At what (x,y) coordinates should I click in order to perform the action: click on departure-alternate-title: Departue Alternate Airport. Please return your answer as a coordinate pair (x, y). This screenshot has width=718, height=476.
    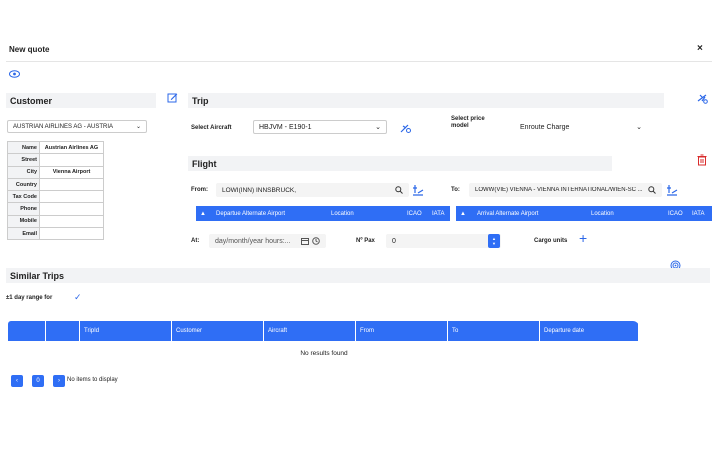
    Looking at the image, I should click on (251, 213).